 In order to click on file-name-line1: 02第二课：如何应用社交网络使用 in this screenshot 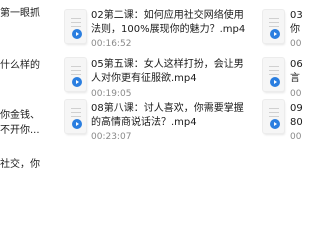, I will do `click(167, 15)`.